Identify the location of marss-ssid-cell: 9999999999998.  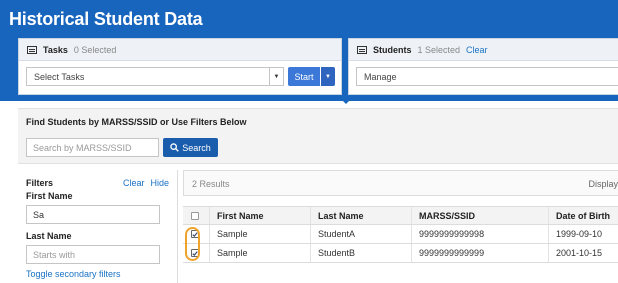
(479, 234).